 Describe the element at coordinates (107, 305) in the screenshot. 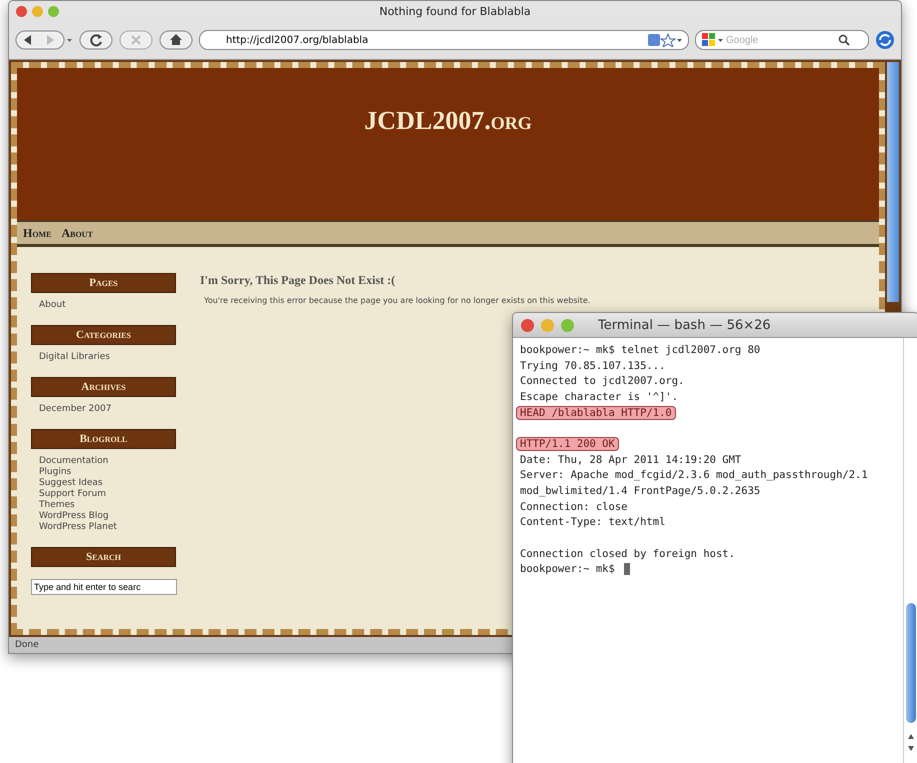

I see `sidebar-link: About` at that location.